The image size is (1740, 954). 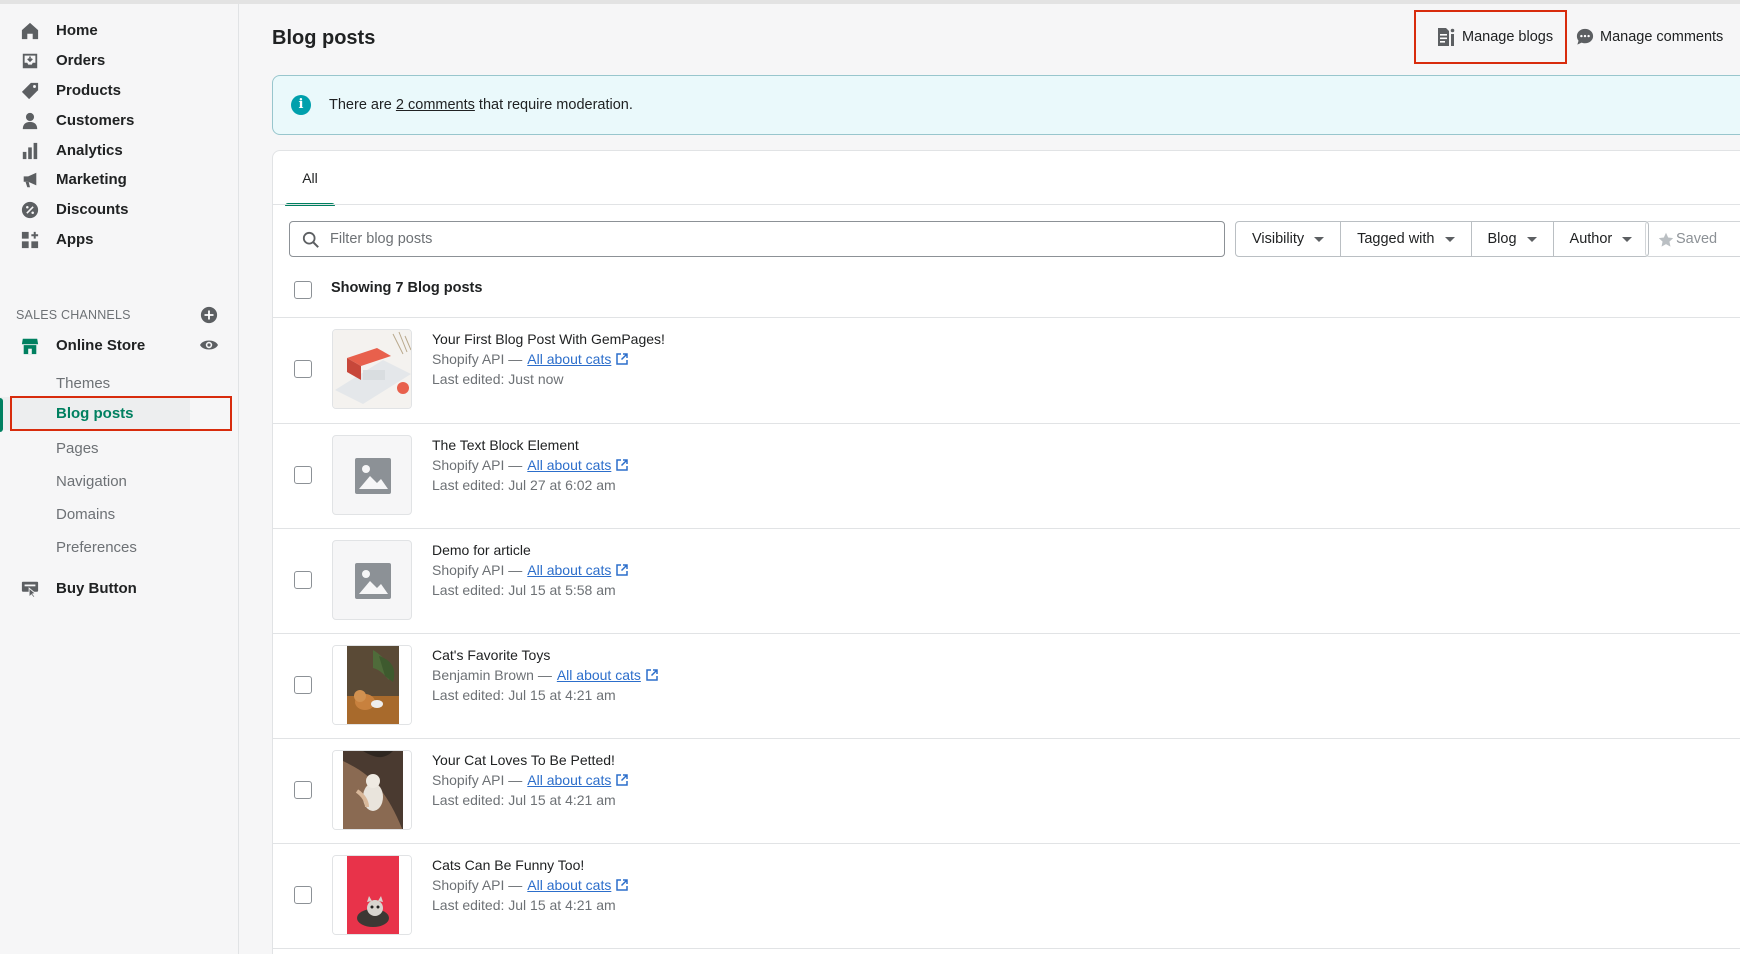 I want to click on post-title: Your First Blog Post With GemPages!, so click(x=548, y=339).